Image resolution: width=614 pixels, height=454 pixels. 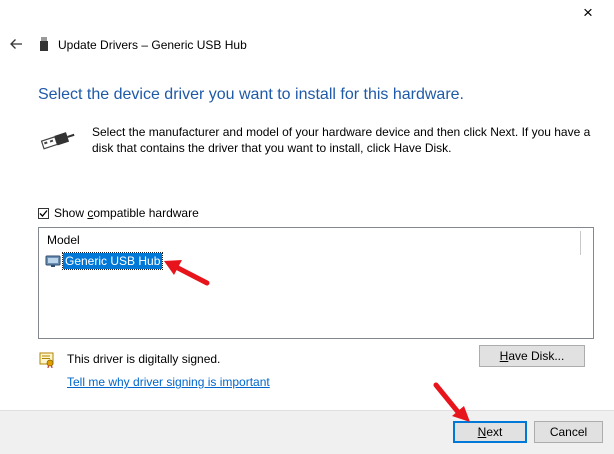 What do you see at coordinates (152, 45) in the screenshot?
I see `window-title: Update Drivers – Generic USB Hub` at bounding box center [152, 45].